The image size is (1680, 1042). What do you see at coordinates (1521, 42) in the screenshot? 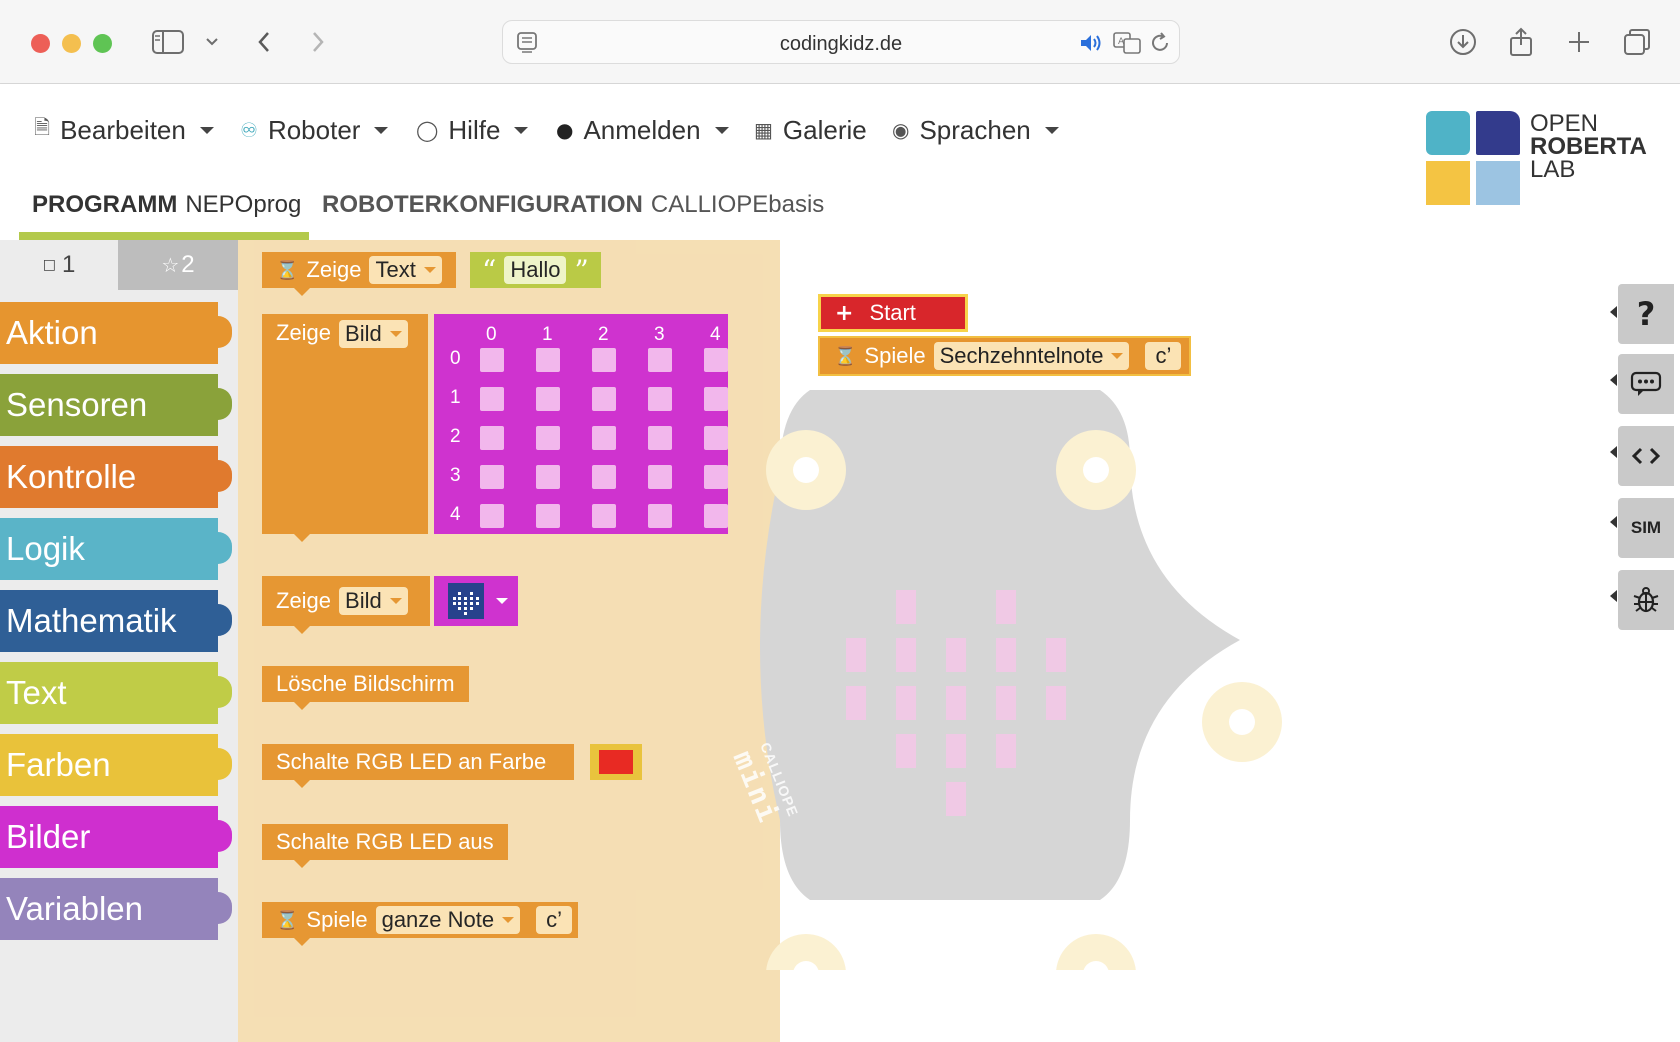
I see `share-icon` at bounding box center [1521, 42].